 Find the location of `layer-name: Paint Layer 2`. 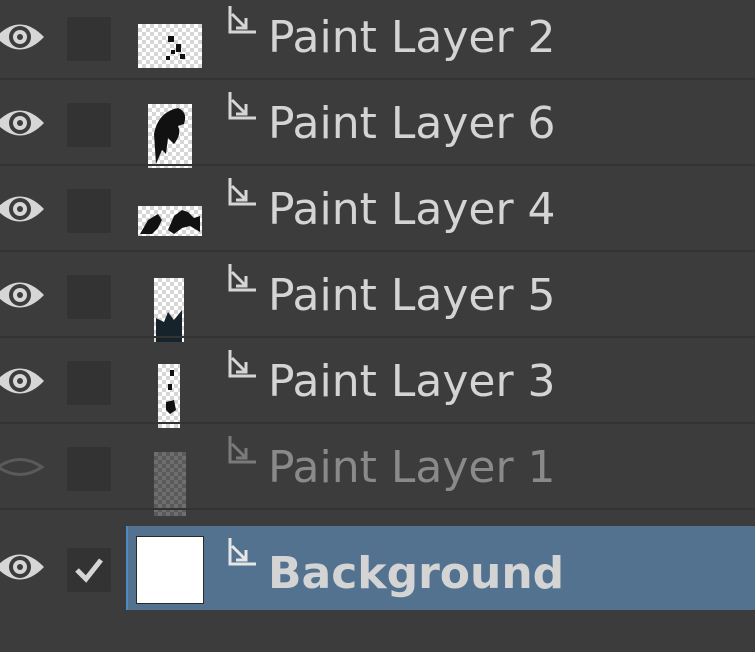

layer-name: Paint Layer 2 is located at coordinates (412, 37).